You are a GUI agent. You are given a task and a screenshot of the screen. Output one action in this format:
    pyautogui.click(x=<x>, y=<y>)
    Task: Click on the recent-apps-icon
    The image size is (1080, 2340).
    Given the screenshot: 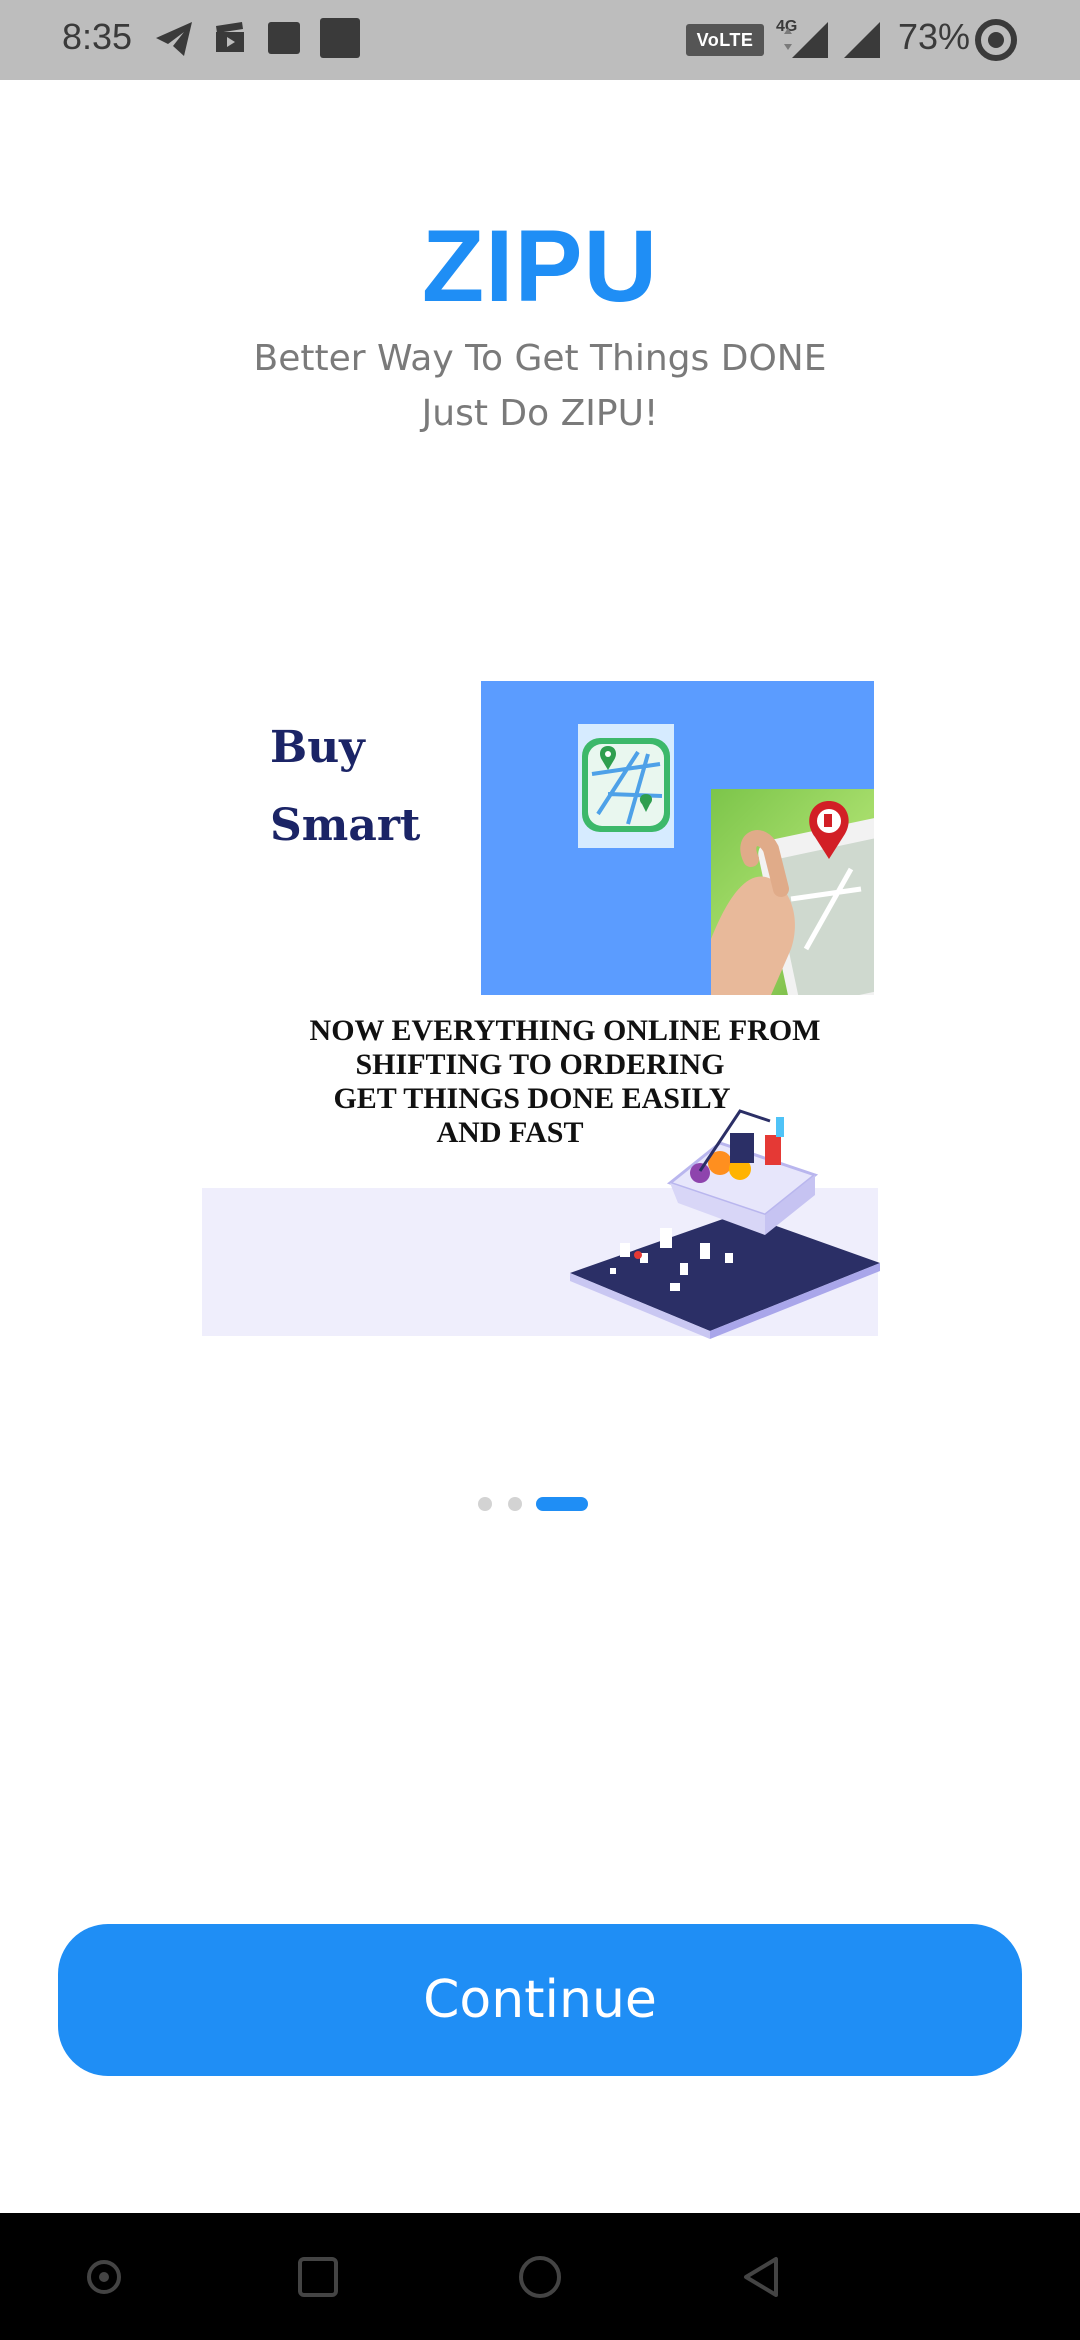 What is the action you would take?
    pyautogui.click(x=104, y=2277)
    